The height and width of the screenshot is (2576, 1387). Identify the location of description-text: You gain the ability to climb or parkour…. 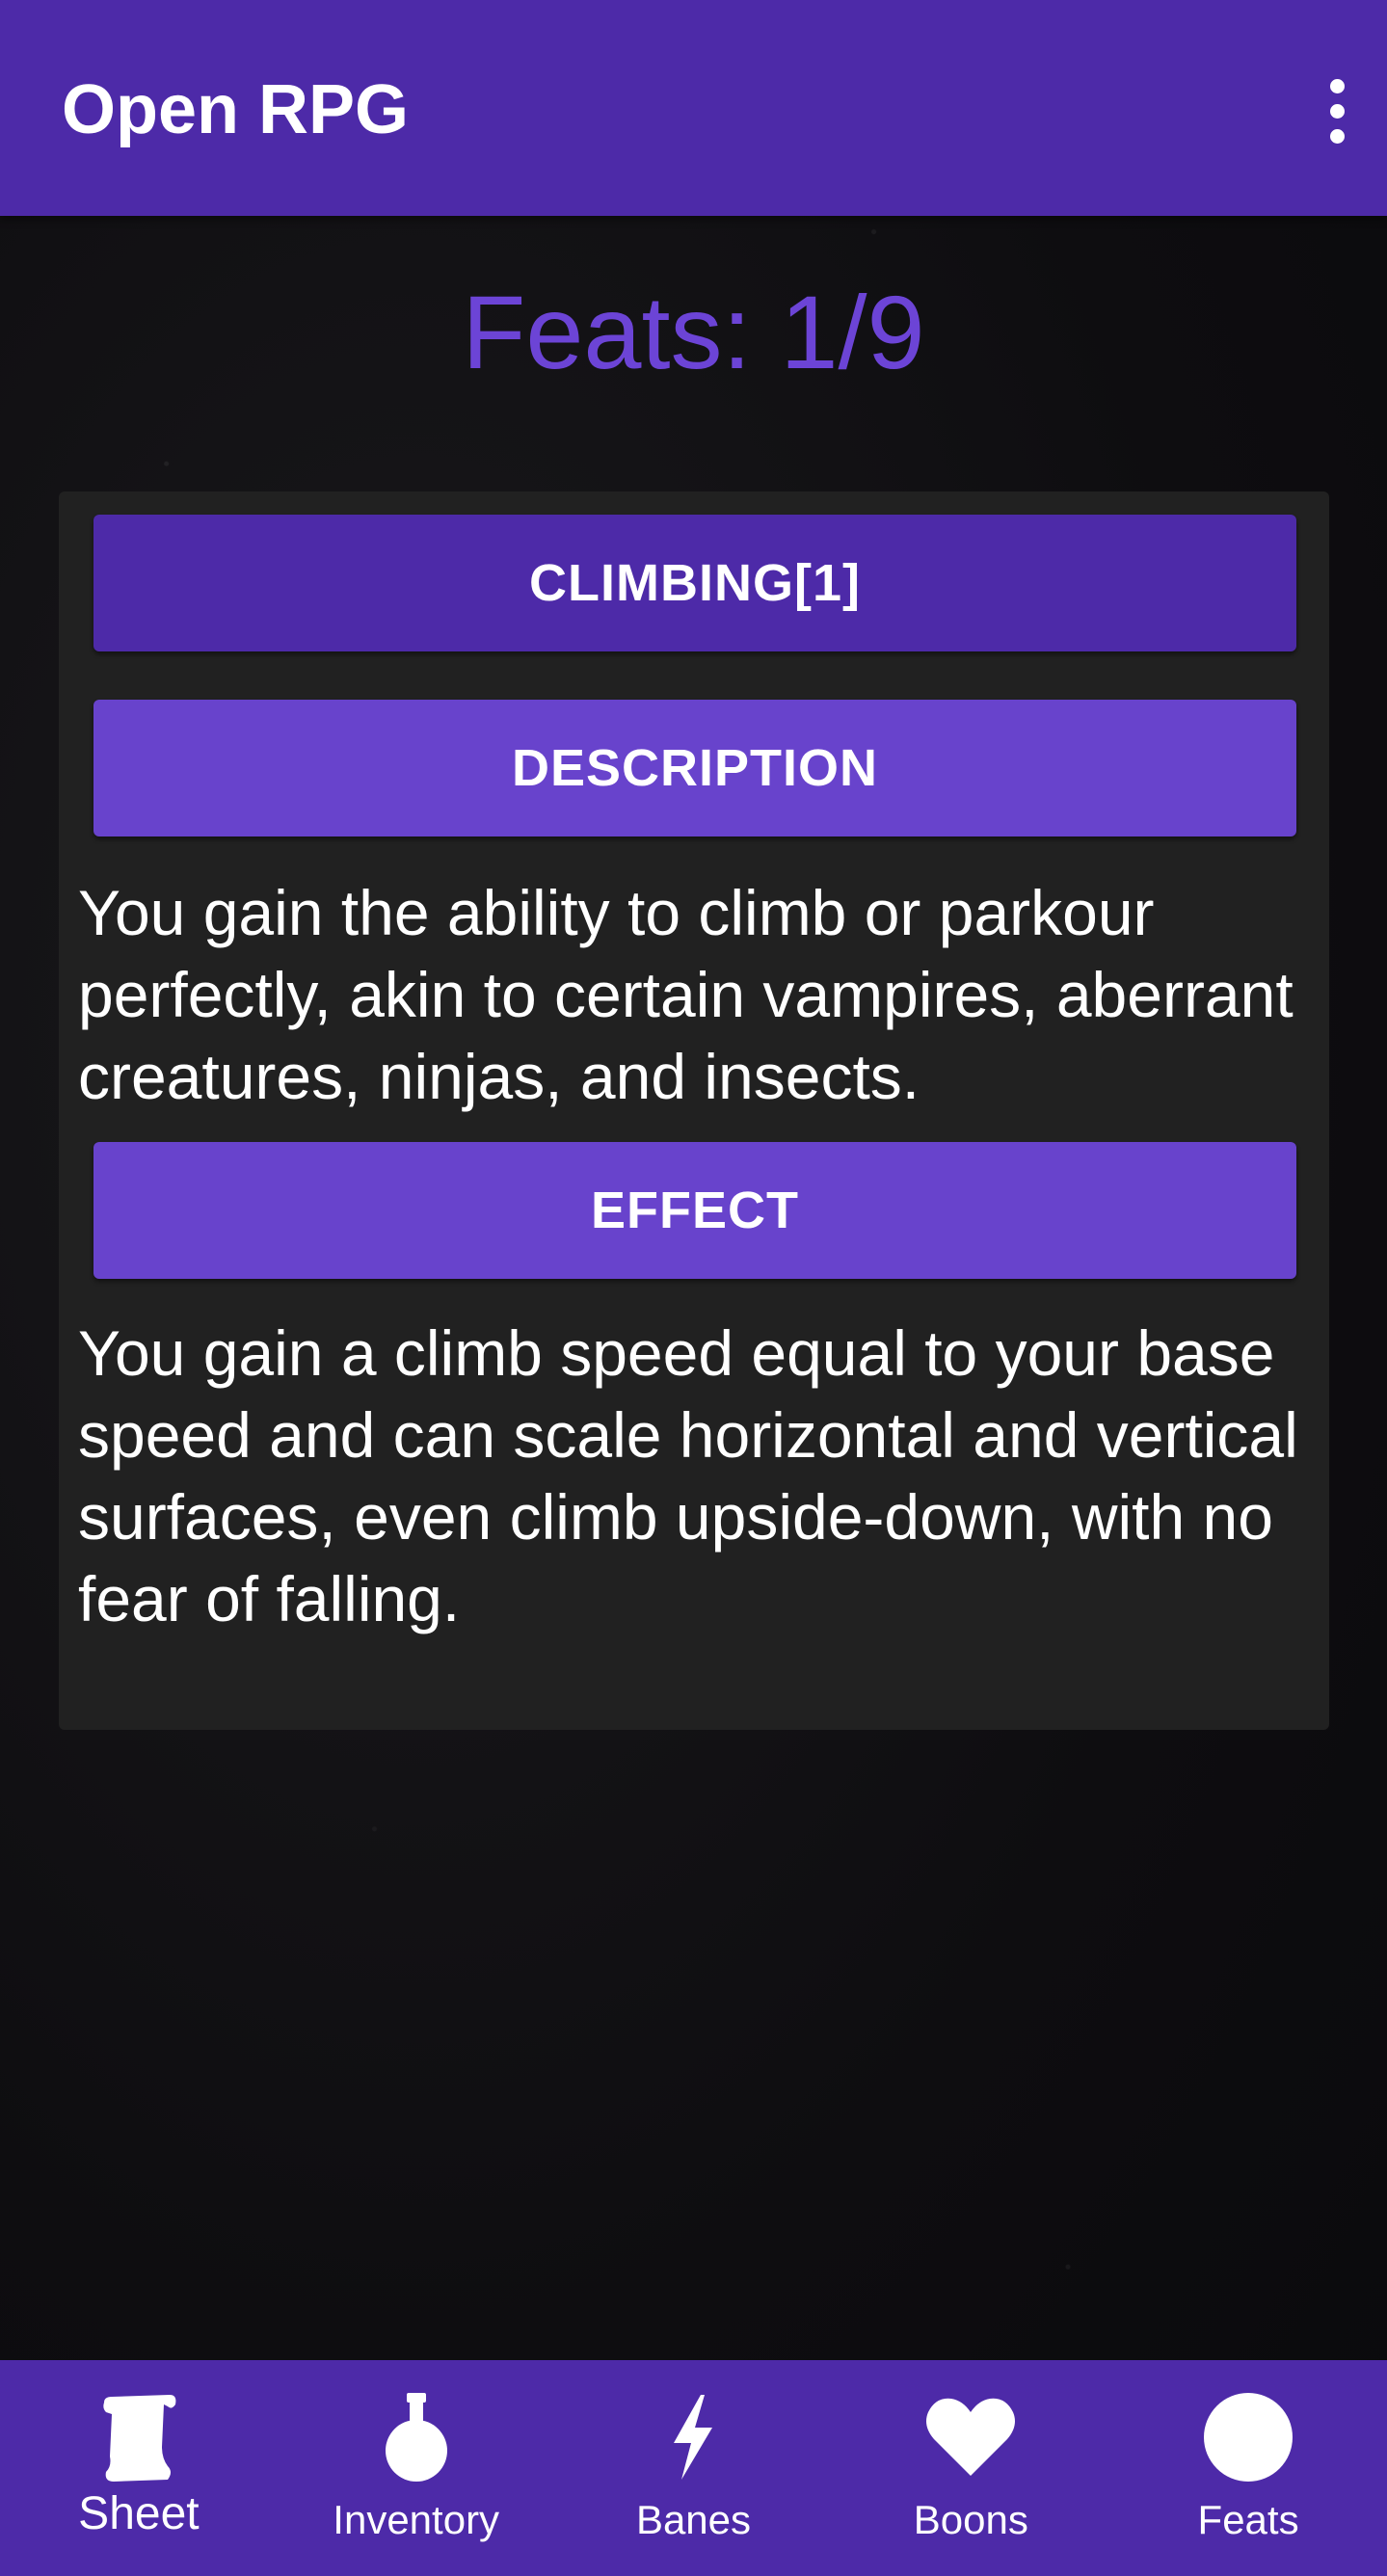
(686, 994).